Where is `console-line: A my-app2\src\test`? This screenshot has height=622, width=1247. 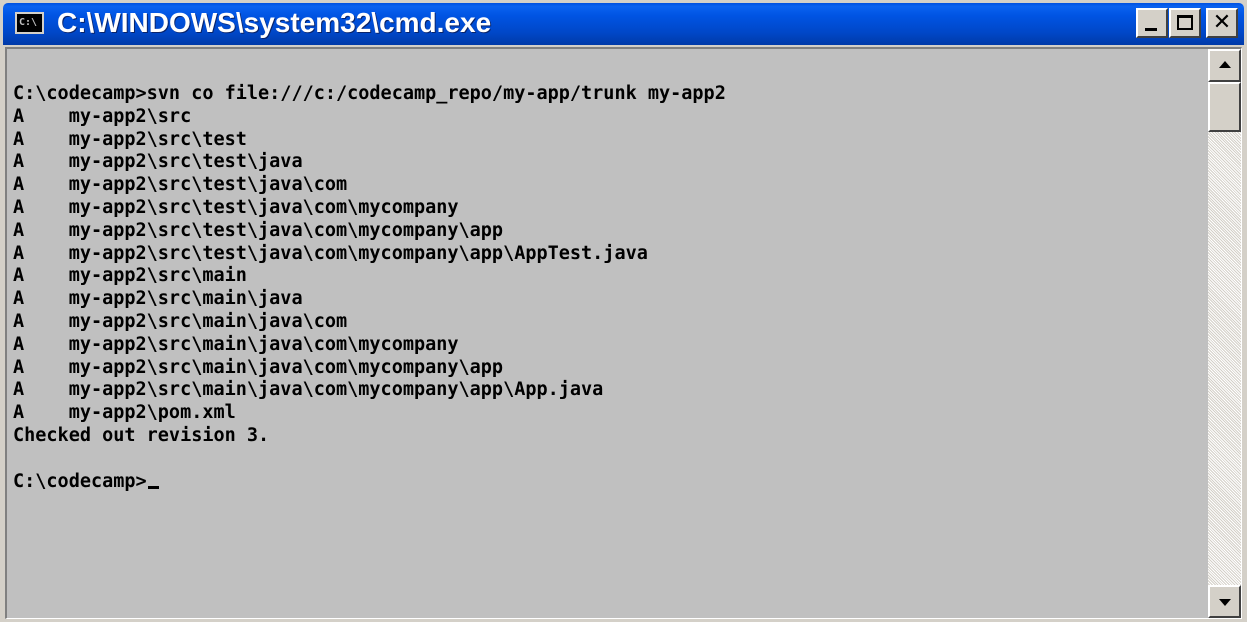 console-line: A my-app2\src\test is located at coordinates (130, 139).